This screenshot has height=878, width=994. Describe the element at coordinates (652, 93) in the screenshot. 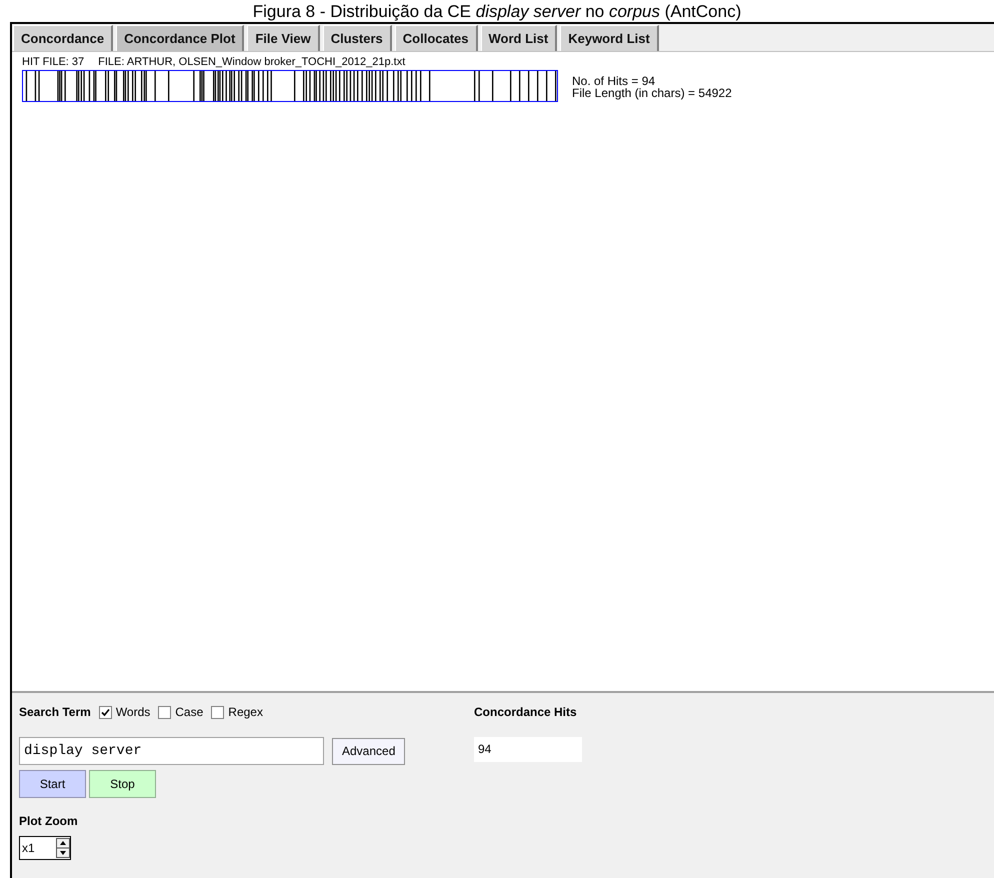

I see `file-length: File Length (in chars) = 54922` at that location.